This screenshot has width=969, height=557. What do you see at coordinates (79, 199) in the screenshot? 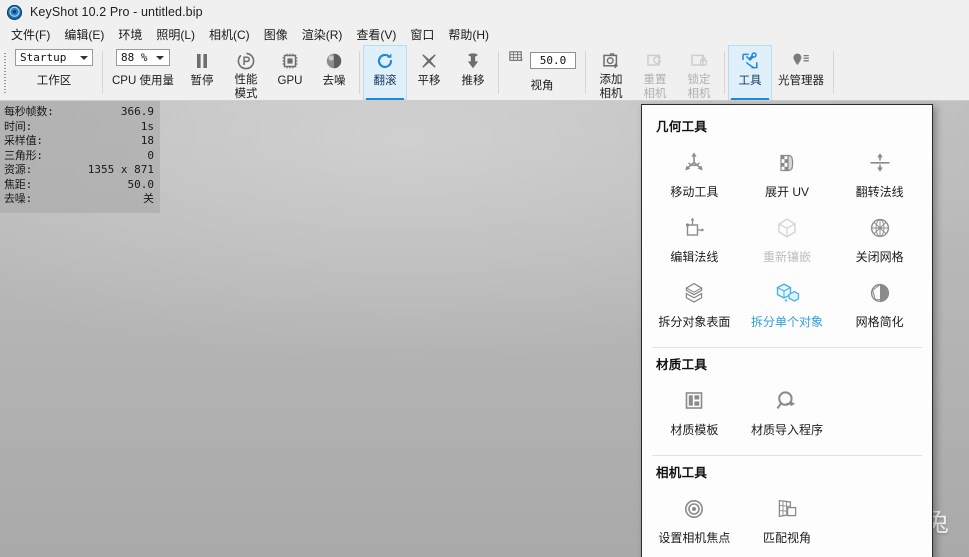
I see `hud-row: 去噪: 关` at bounding box center [79, 199].